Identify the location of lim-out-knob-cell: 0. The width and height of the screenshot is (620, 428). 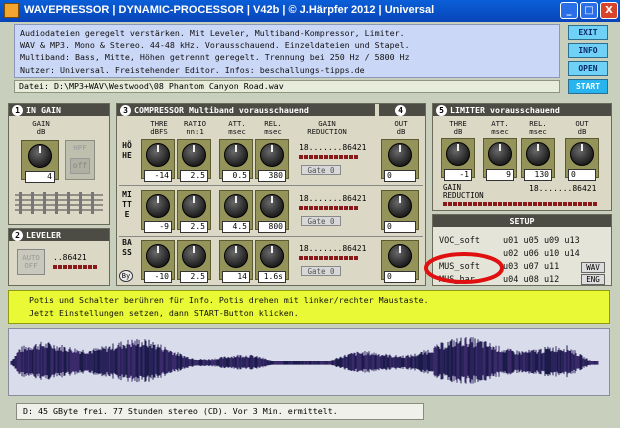
(582, 159).